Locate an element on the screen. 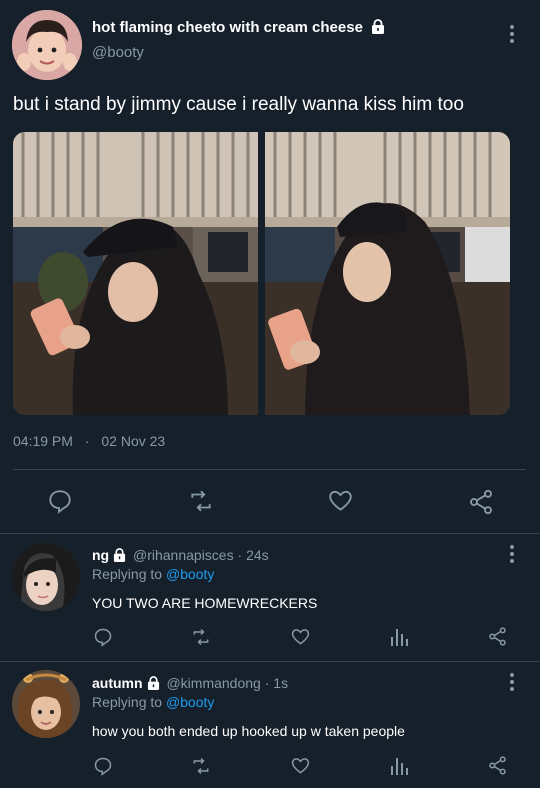 The height and width of the screenshot is (788, 540). replying-to-2: Replying to @booty is located at coordinates (153, 702).